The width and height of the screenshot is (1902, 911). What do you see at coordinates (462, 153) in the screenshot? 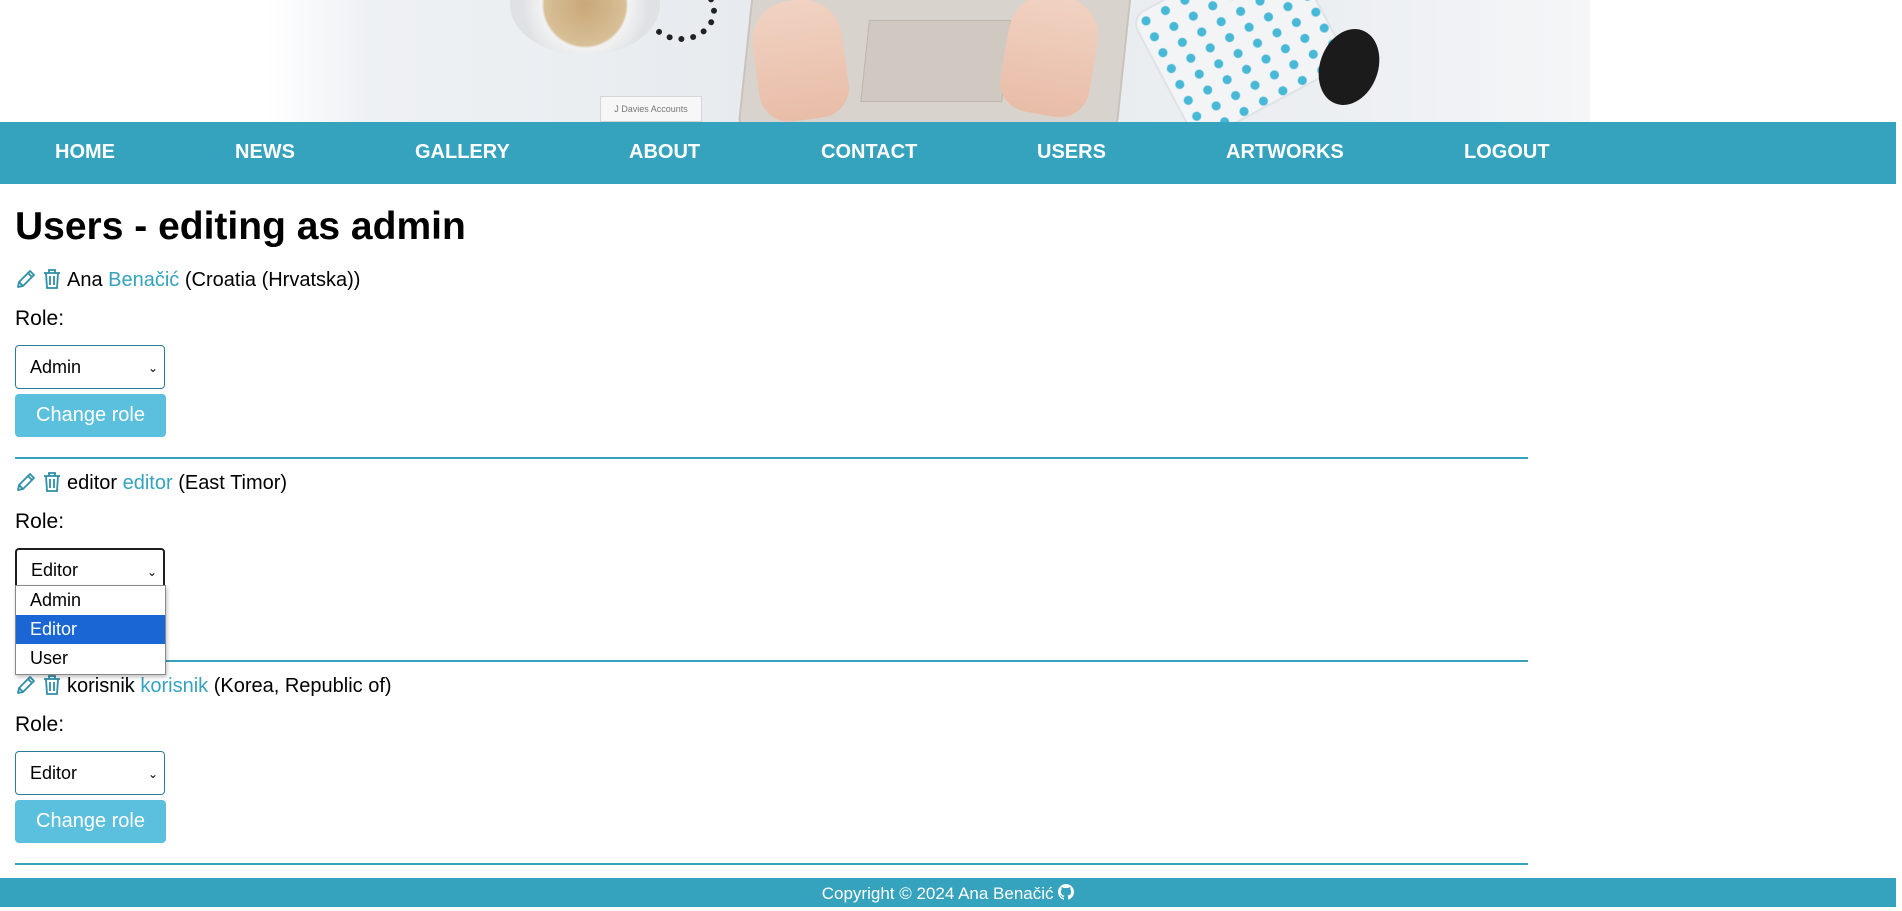
I see `nav-gallery: GALLERY` at bounding box center [462, 153].